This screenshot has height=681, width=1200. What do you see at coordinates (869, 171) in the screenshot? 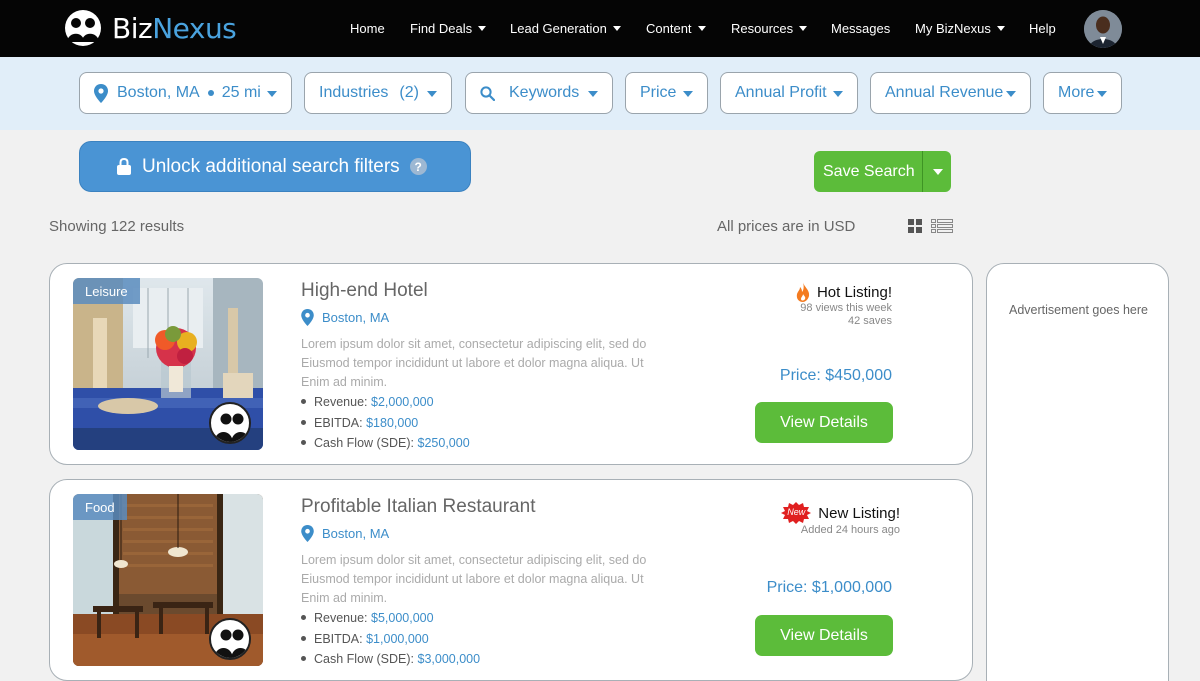
I see `save-search-label: Save Search` at bounding box center [869, 171].